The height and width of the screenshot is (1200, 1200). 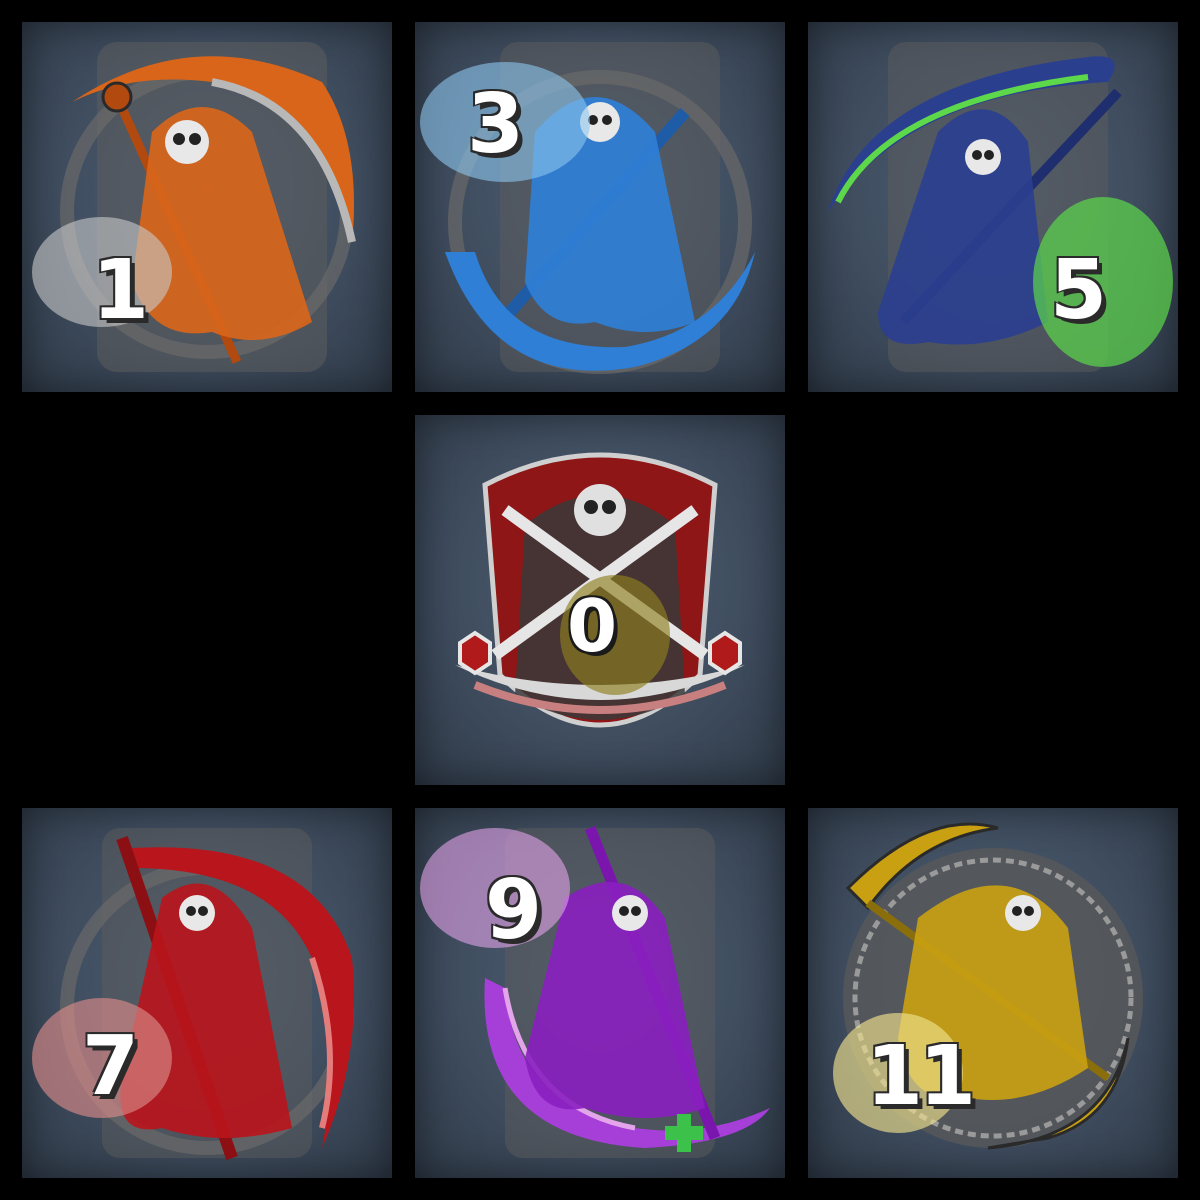 I want to click on emblem-number: 1, so click(x=120, y=290).